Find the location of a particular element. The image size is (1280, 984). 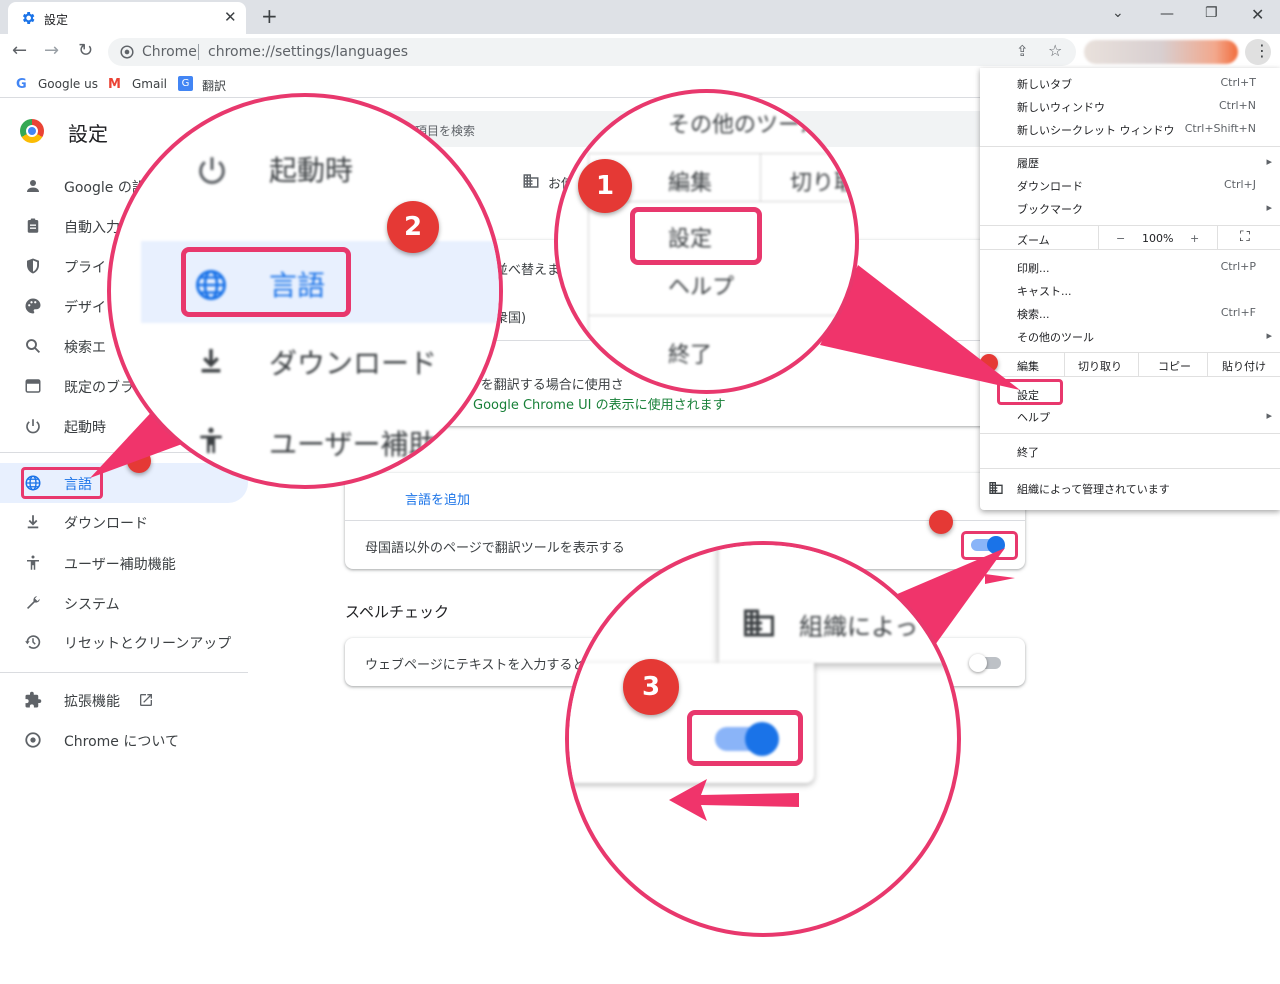

zoom-help: ヘルプ is located at coordinates (701, 287).